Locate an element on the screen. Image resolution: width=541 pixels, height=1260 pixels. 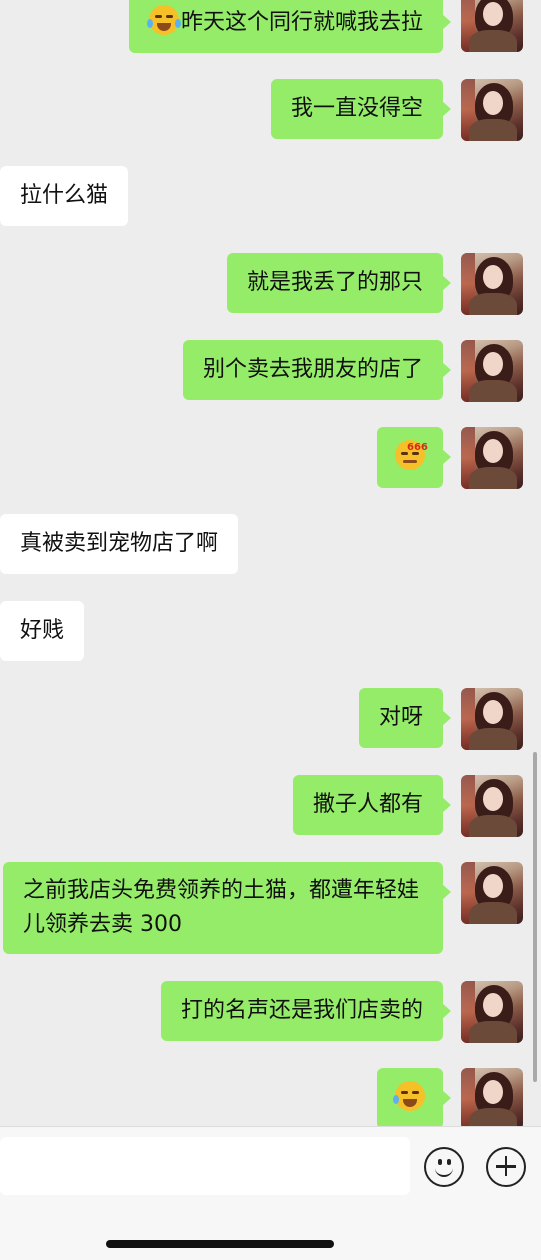
message-text: 打的名声还是我们店卖的 is located at coordinates (301, 1010).